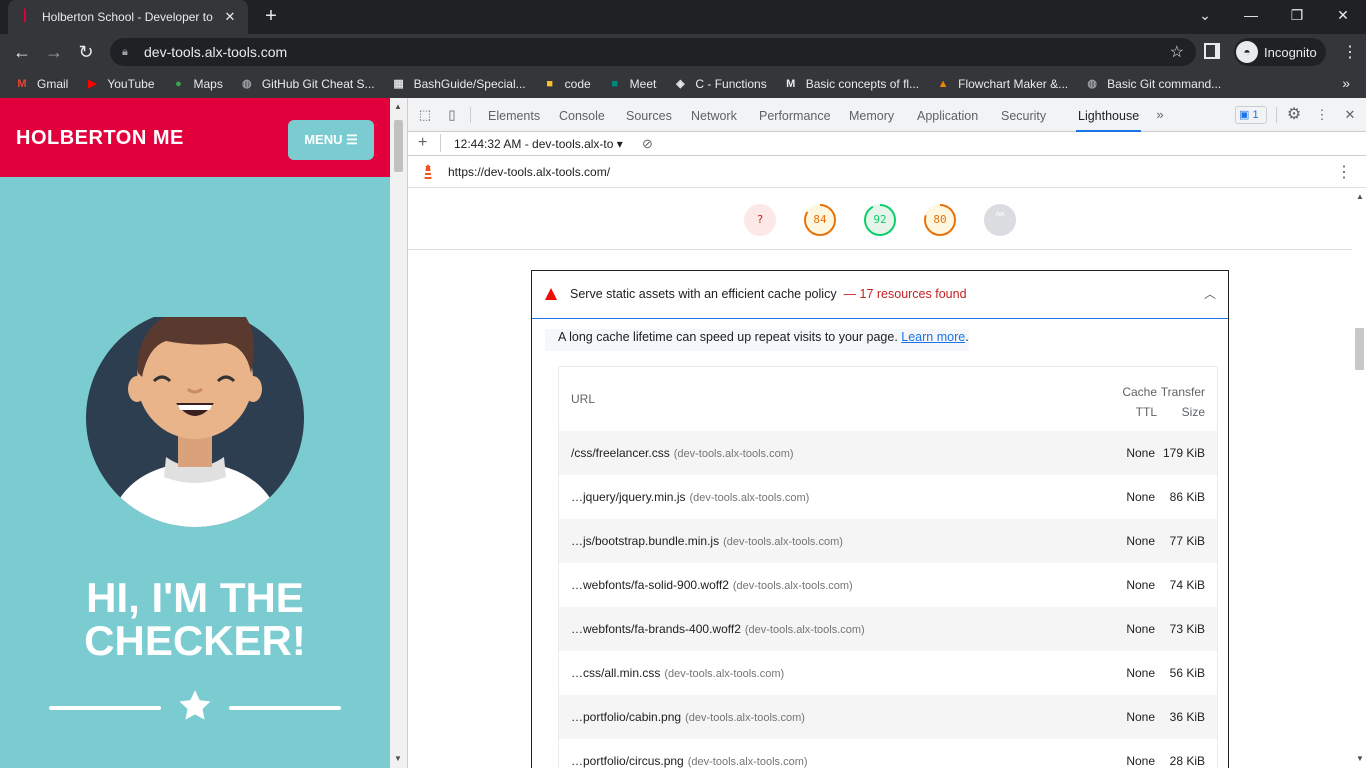 This screenshot has width=1366, height=768. Describe the element at coordinates (271, 16) in the screenshot. I see `new-tab-button: +` at that location.